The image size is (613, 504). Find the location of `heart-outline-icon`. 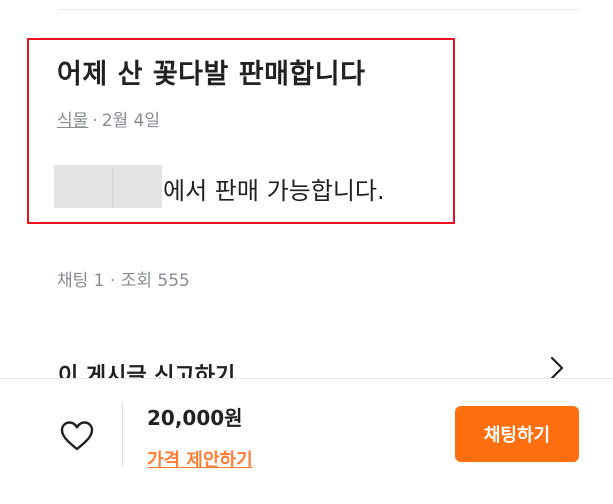

heart-outline-icon is located at coordinates (77, 436).